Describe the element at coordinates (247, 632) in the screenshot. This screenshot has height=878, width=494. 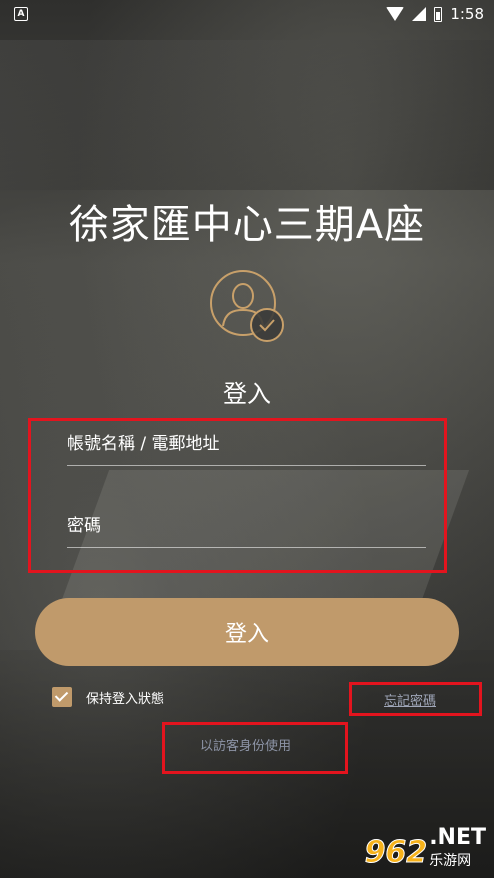
I see `login-button: 登入` at that location.